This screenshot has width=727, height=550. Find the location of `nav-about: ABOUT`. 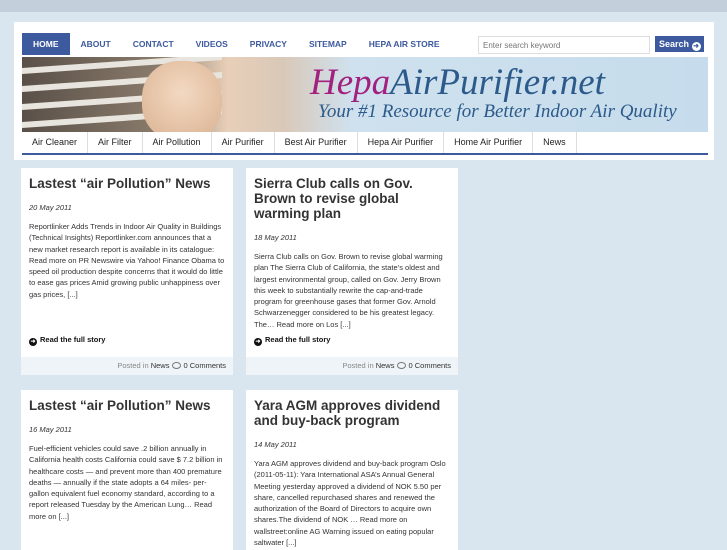

nav-about: ABOUT is located at coordinates (96, 44).